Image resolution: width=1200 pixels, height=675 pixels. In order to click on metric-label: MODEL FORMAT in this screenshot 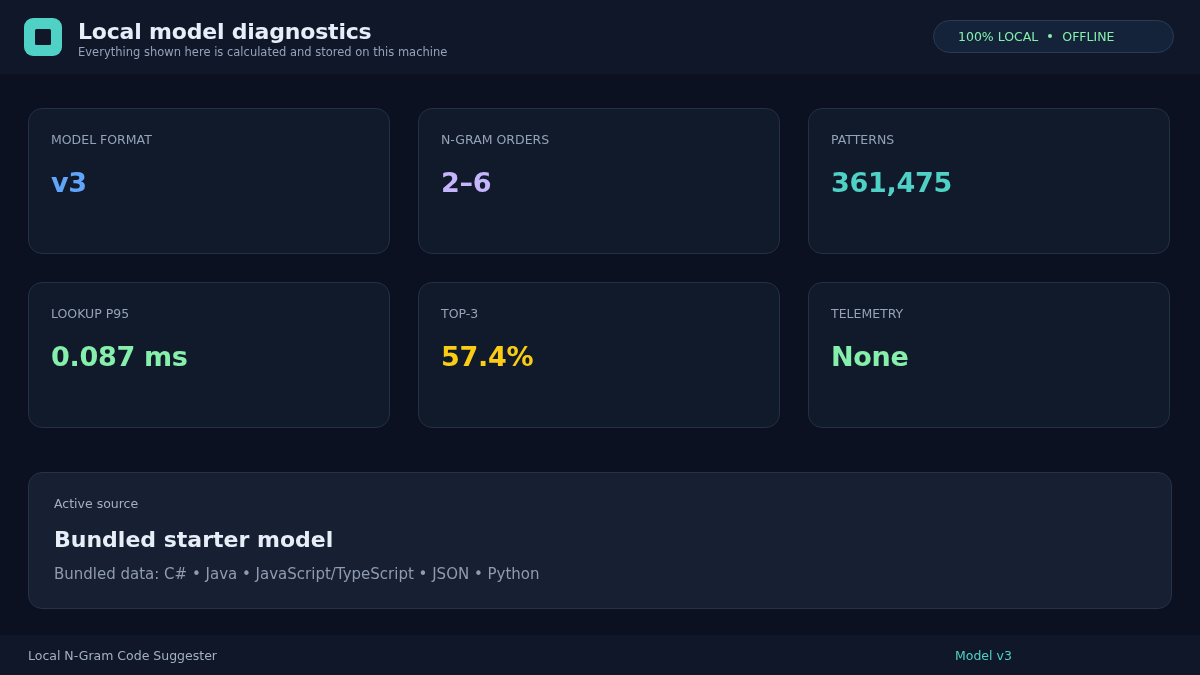, I will do `click(102, 140)`.